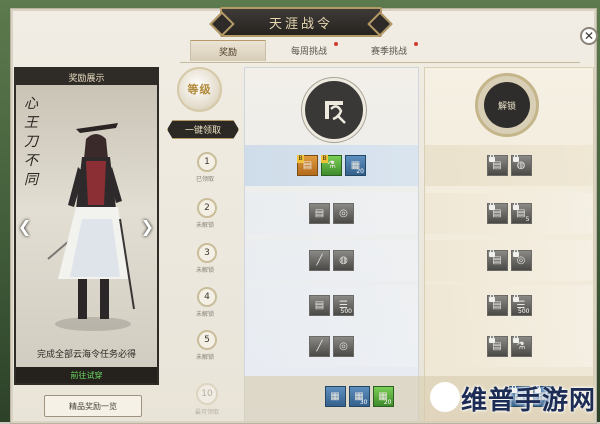 Image resolution: width=600 pixels, height=424 pixels. I want to click on showcase-header: 奖励展示, so click(86, 77).